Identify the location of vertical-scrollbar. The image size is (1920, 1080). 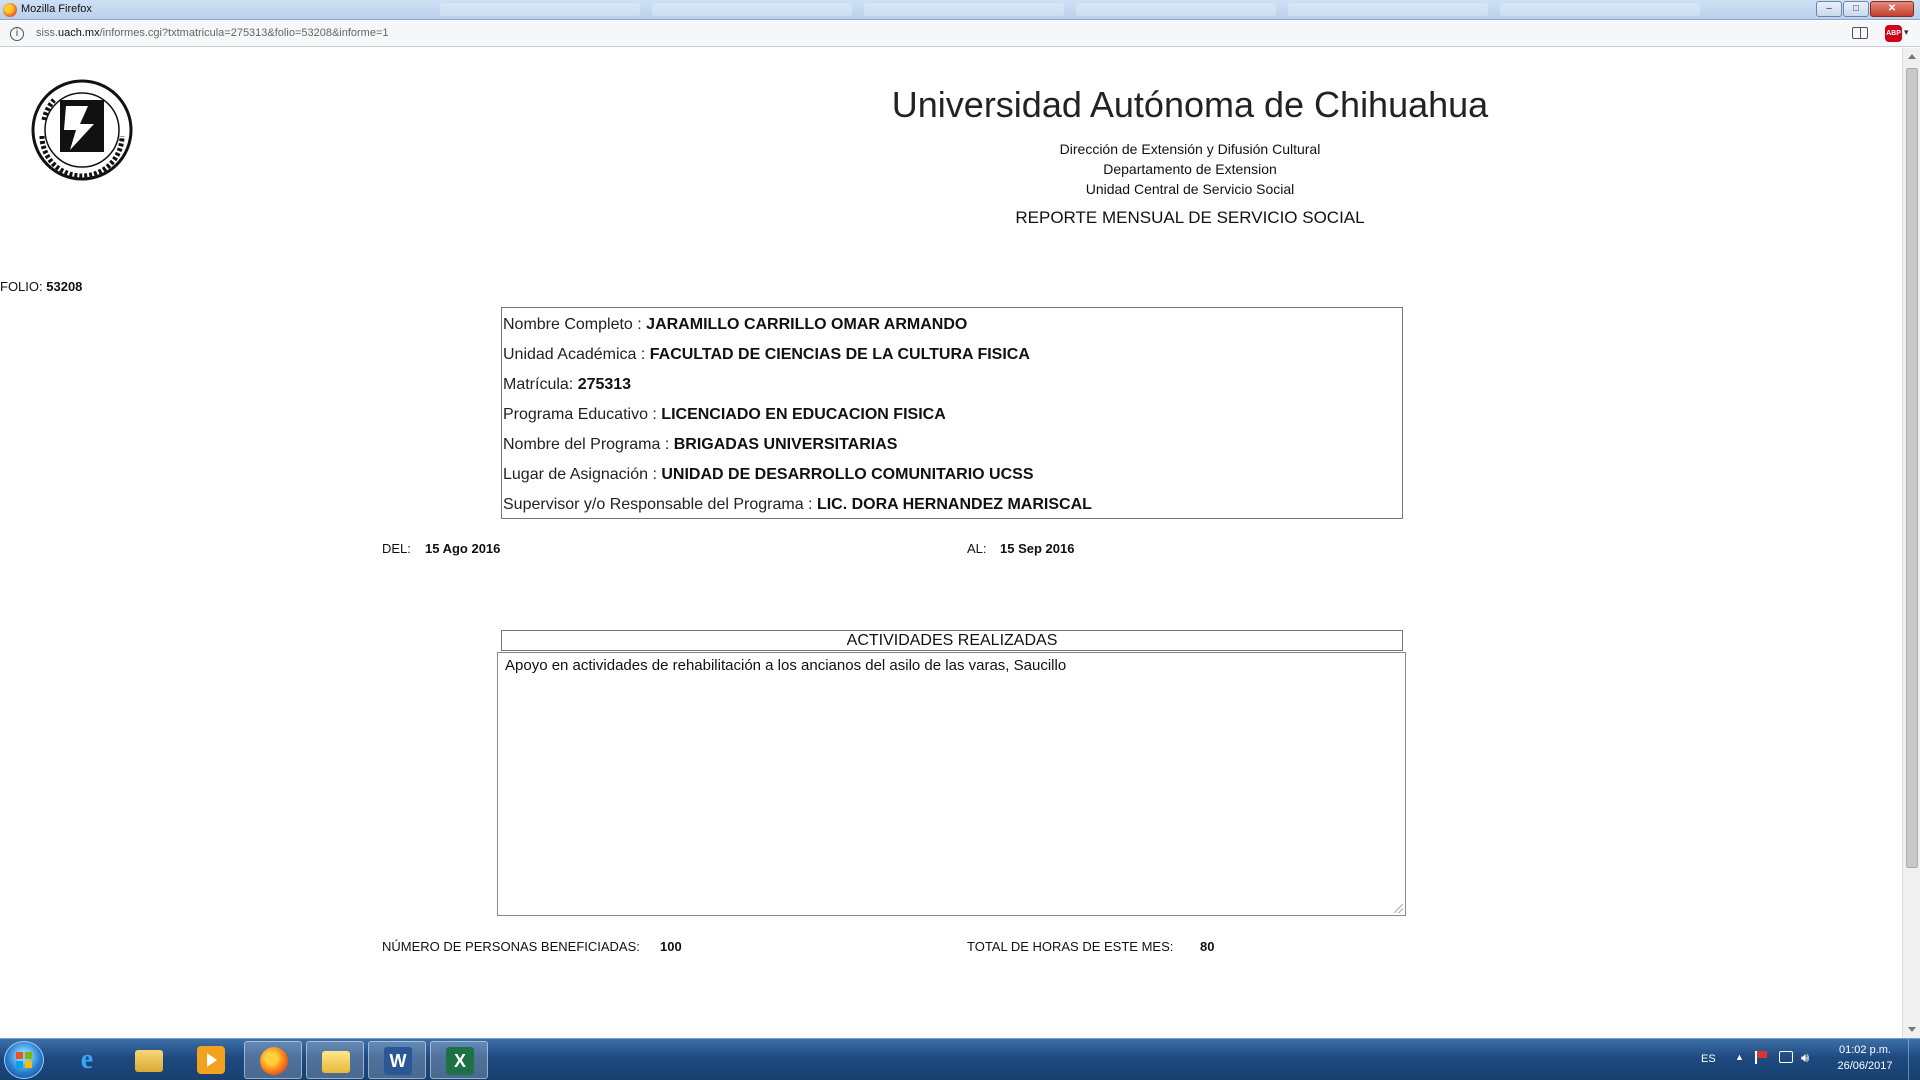
(1911, 543).